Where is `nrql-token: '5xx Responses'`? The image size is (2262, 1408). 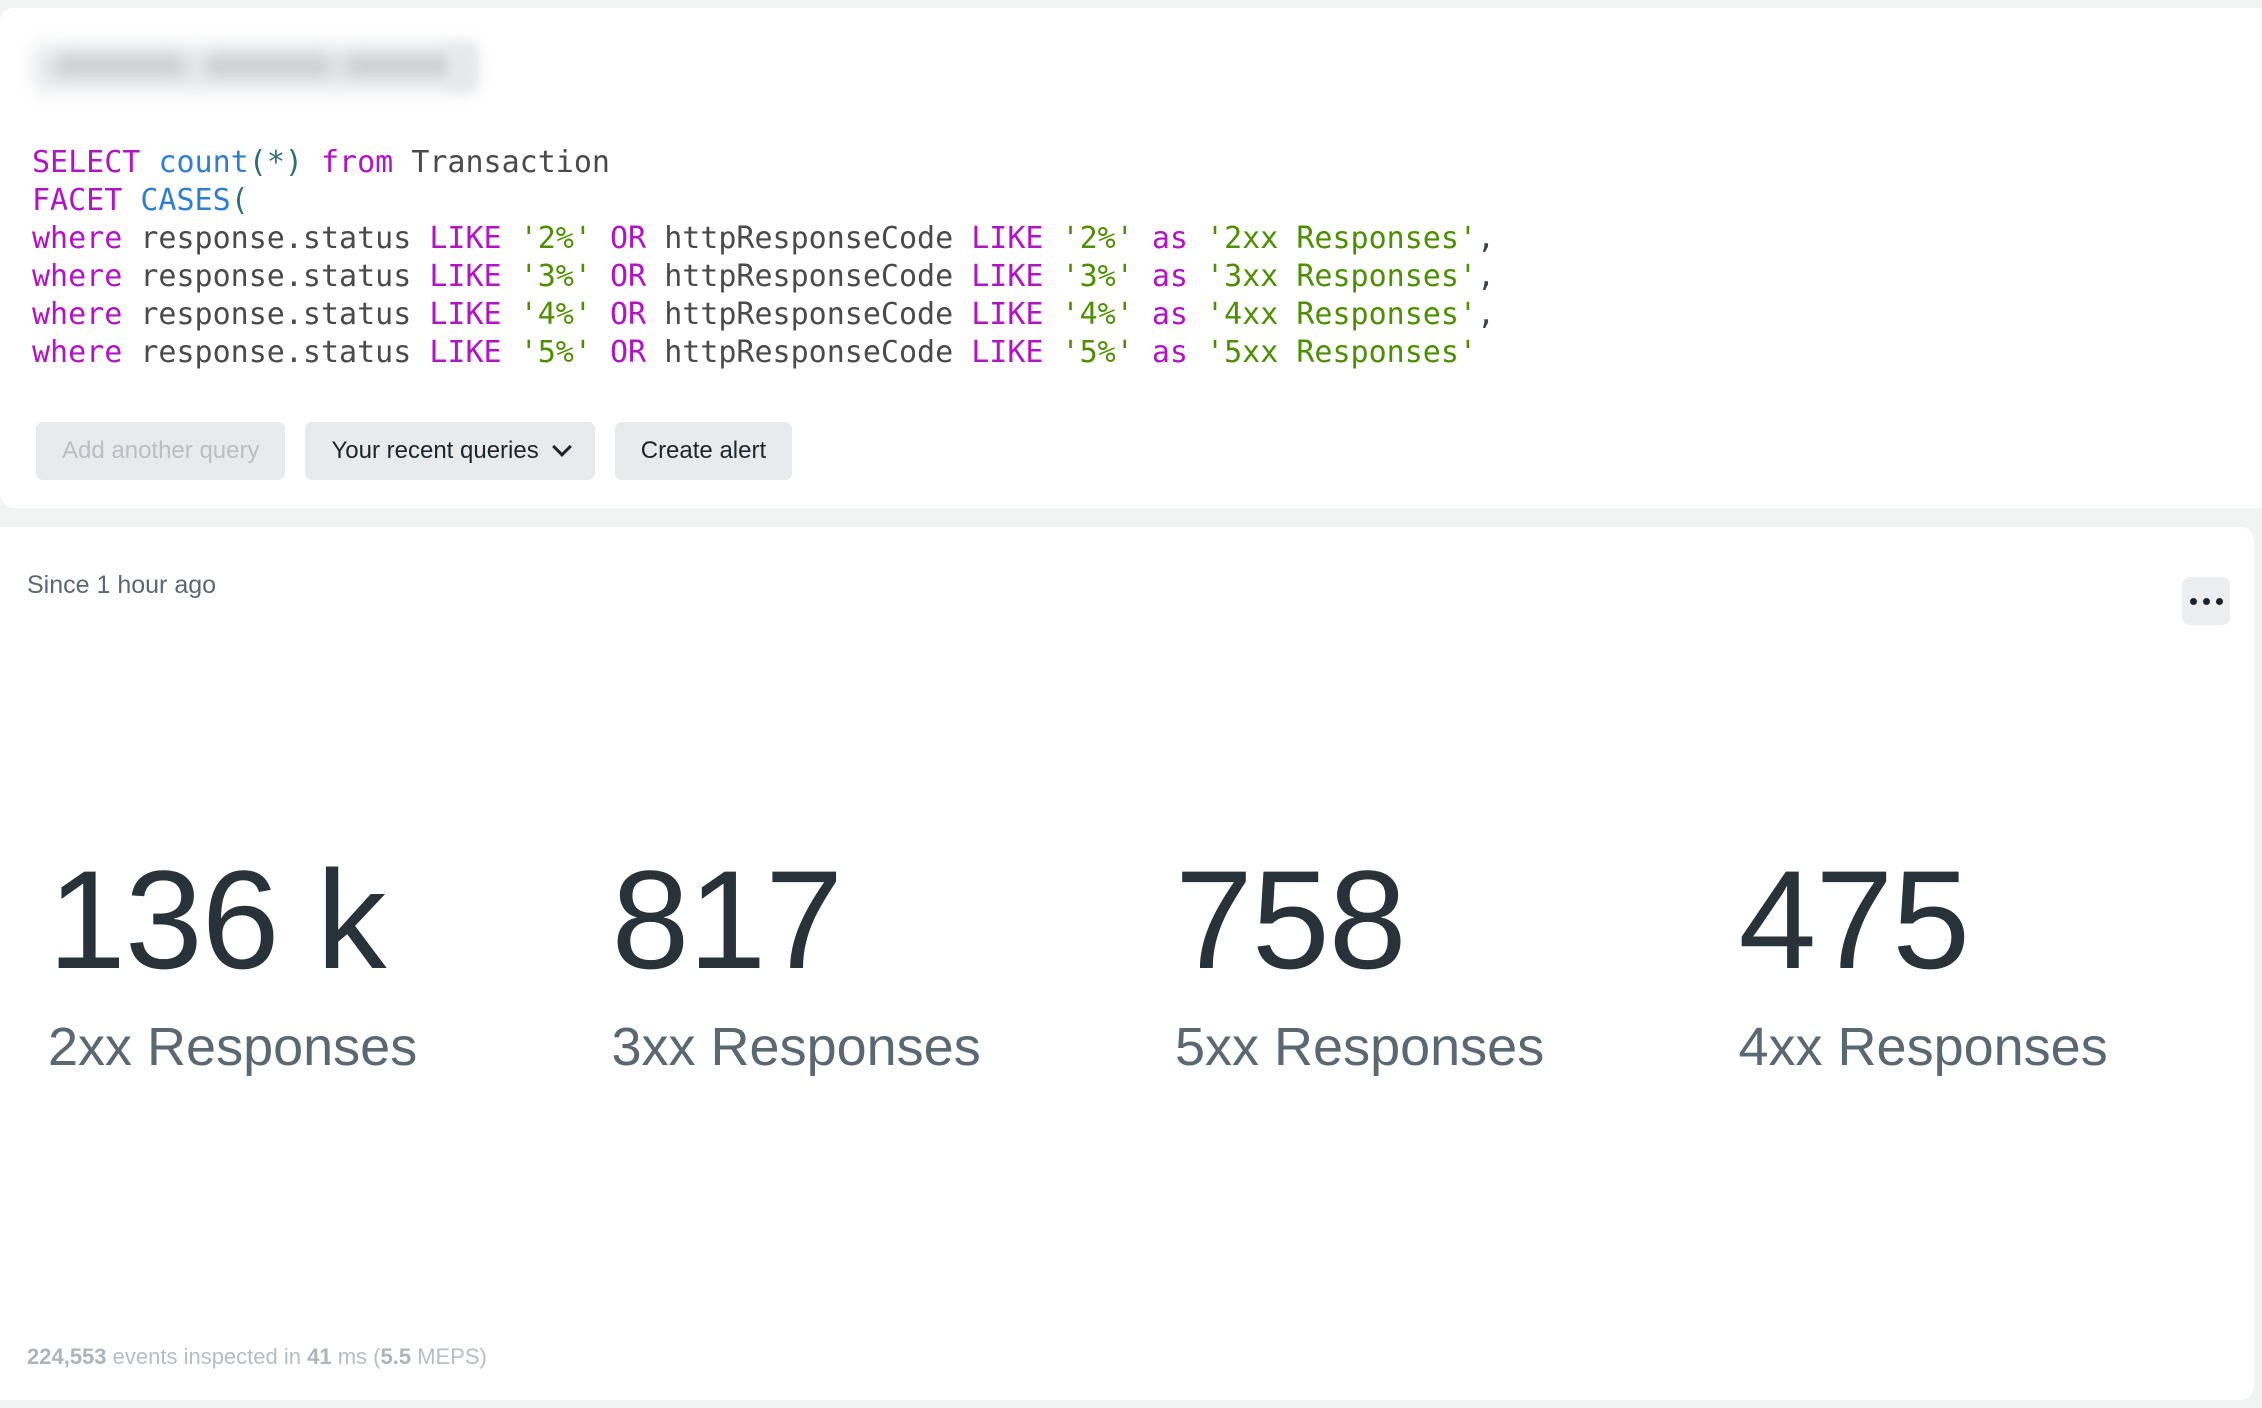 nrql-token: '5xx Responses' is located at coordinates (1341, 352).